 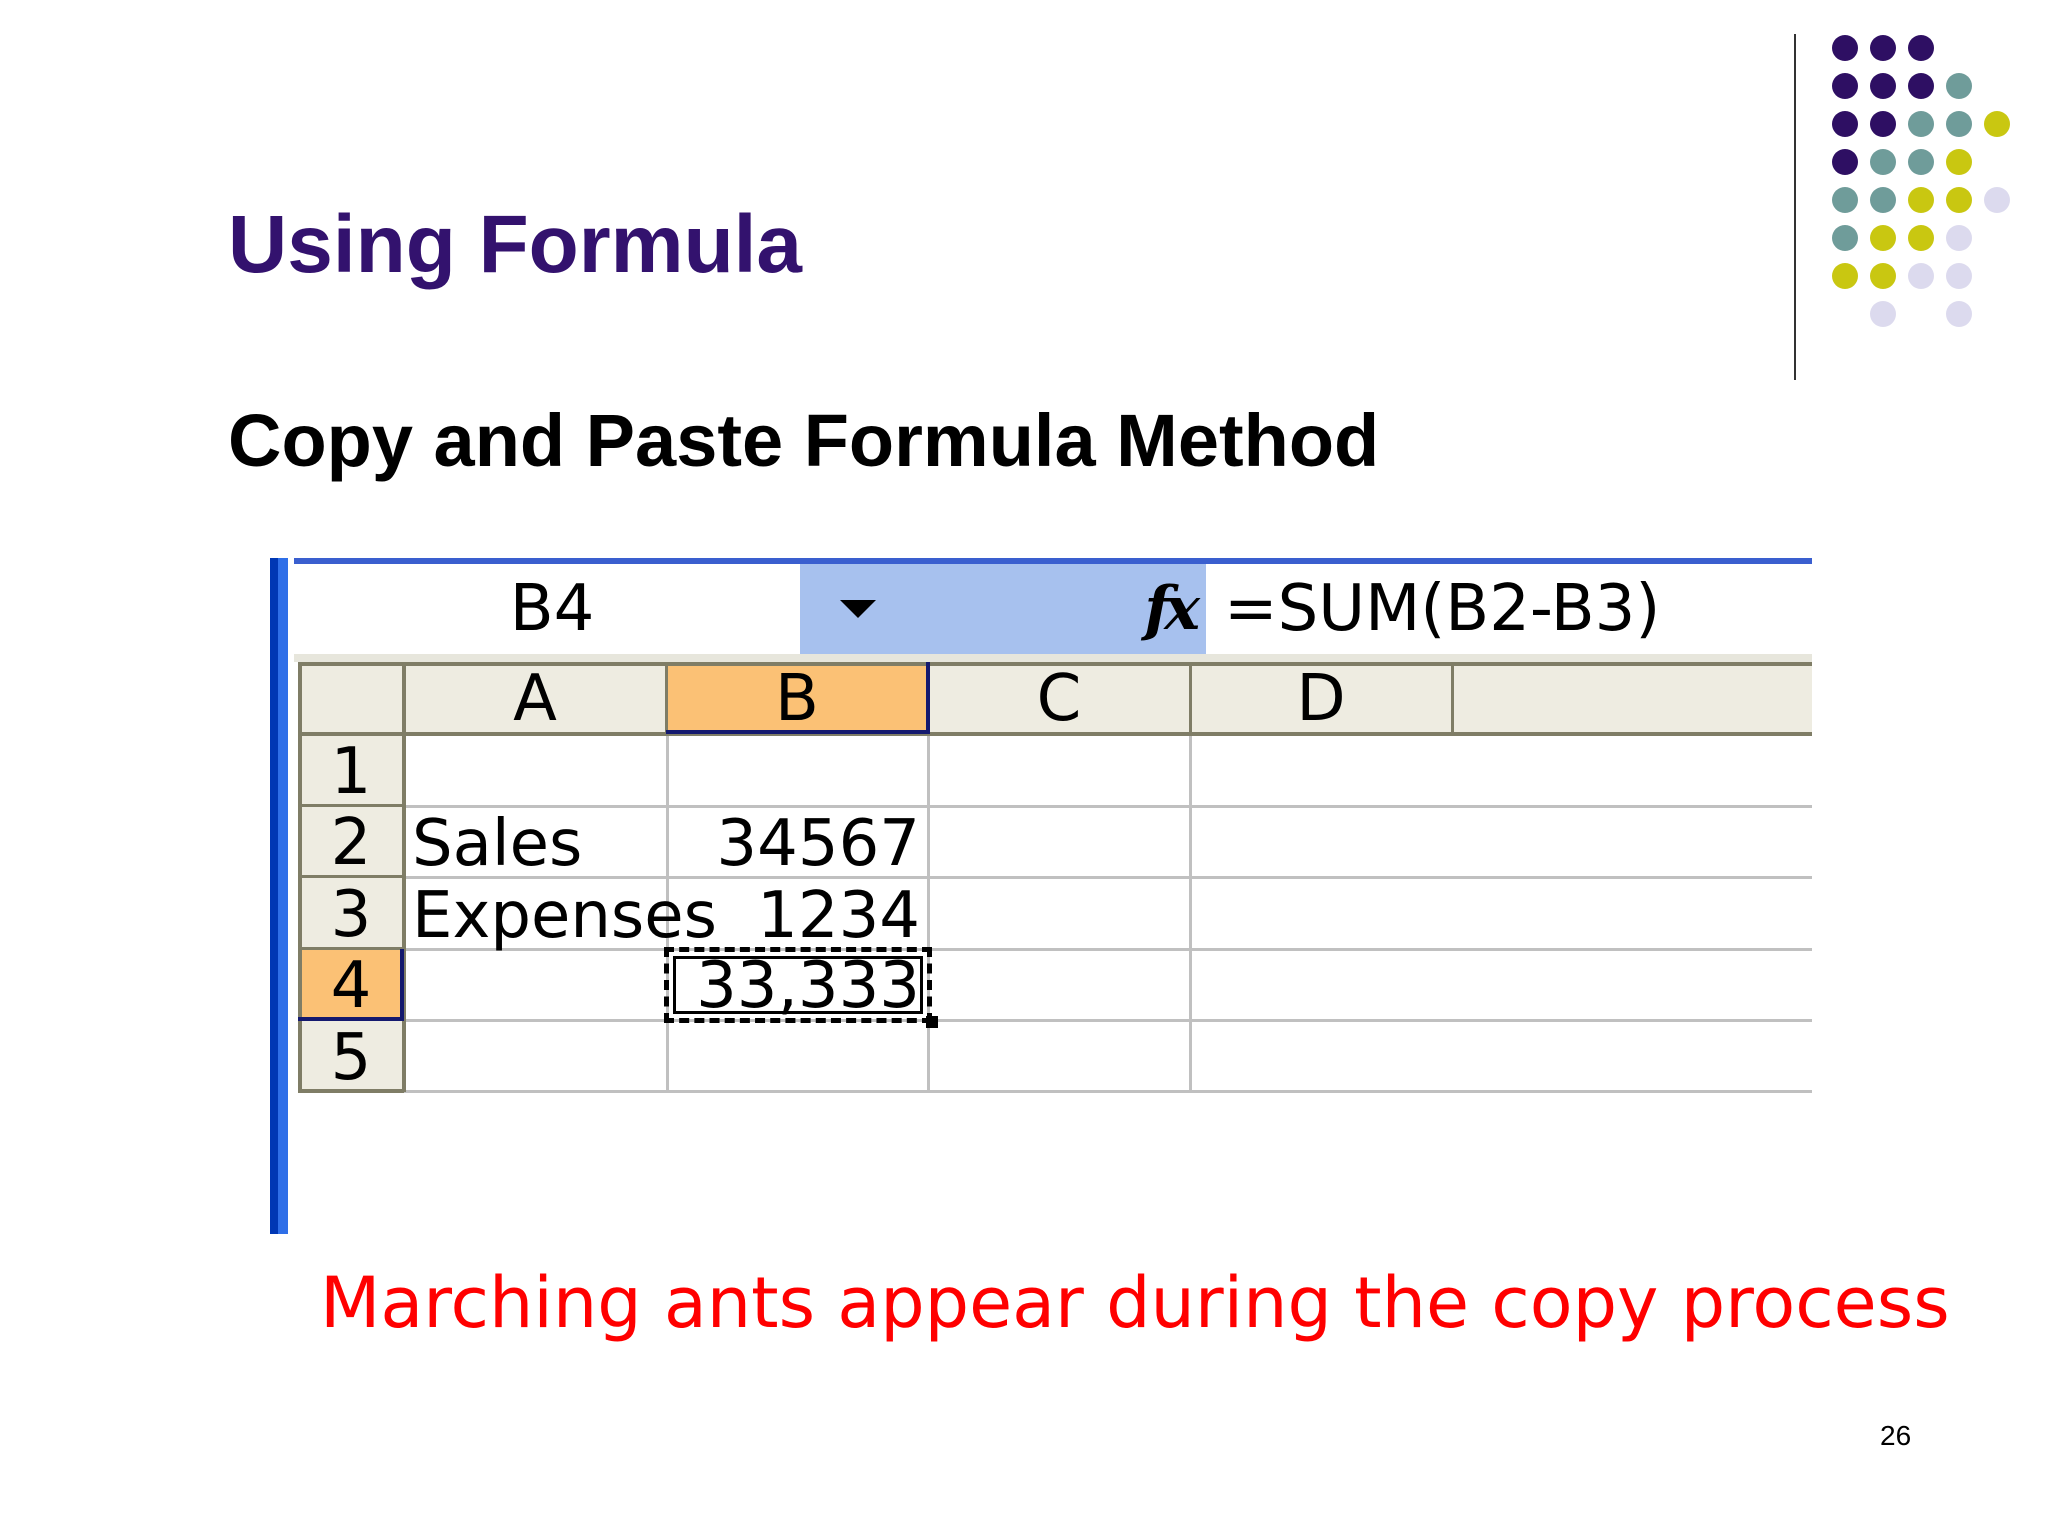 I want to click on row-header-3: 3, so click(x=351, y=914).